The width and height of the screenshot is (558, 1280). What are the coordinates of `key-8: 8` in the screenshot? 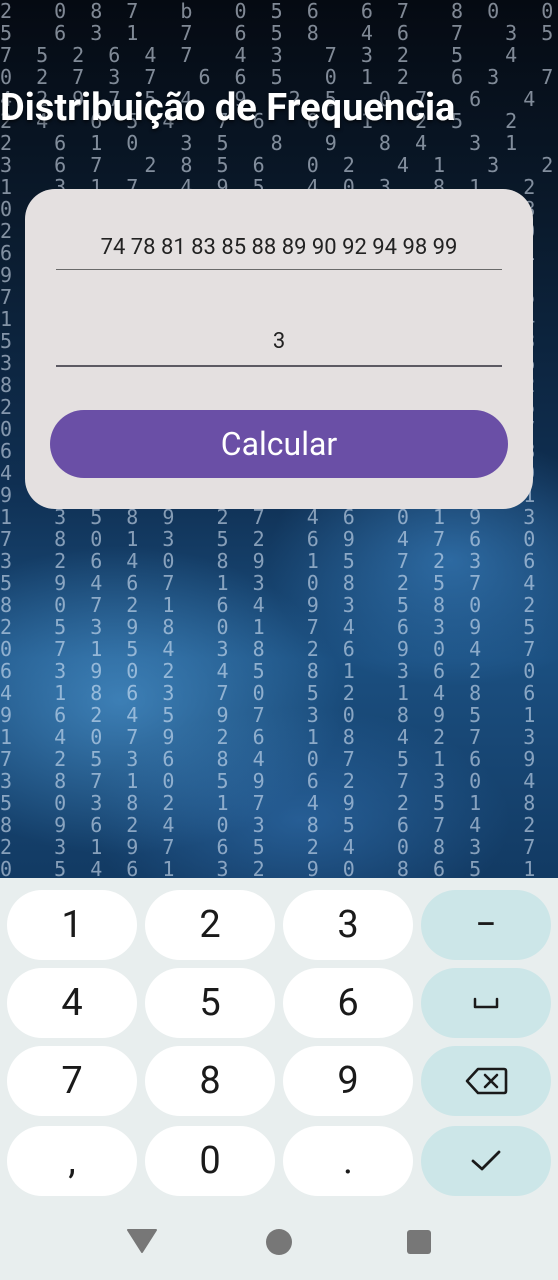 It's located at (210, 1081).